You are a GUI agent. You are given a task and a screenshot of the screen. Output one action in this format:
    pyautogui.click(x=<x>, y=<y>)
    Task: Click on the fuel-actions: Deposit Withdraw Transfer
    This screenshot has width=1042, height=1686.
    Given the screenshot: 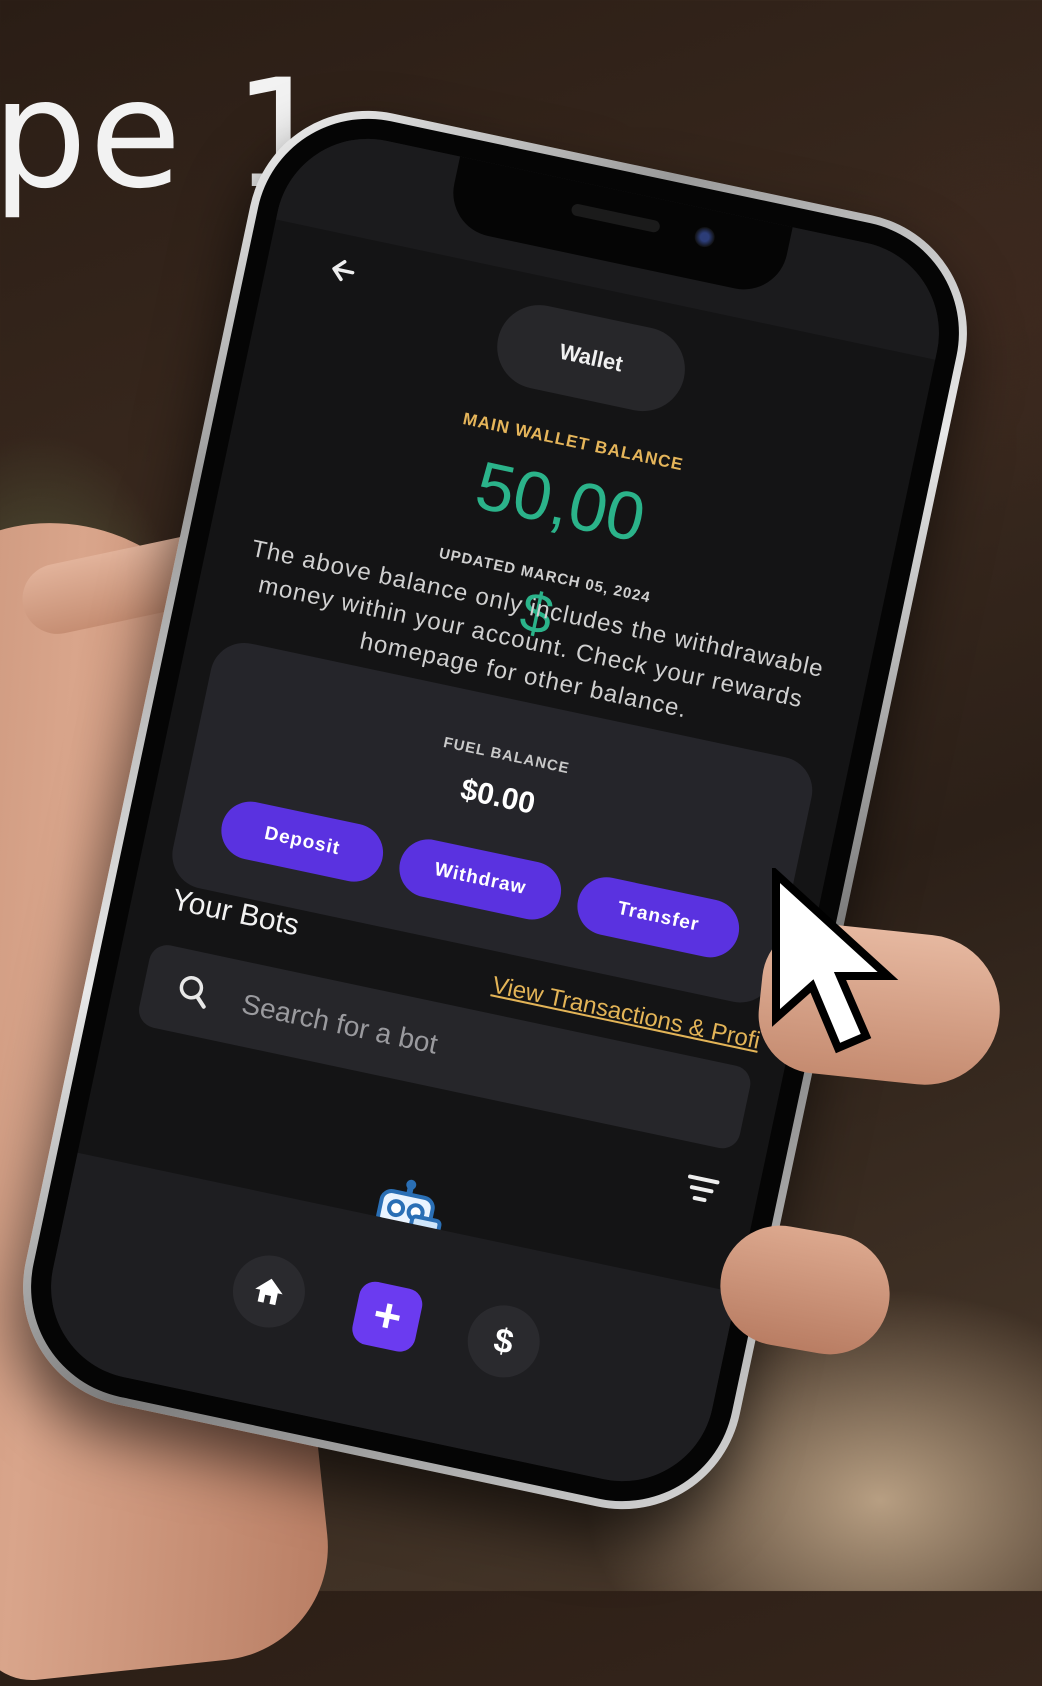 What is the action you would take?
    pyautogui.click(x=480, y=879)
    